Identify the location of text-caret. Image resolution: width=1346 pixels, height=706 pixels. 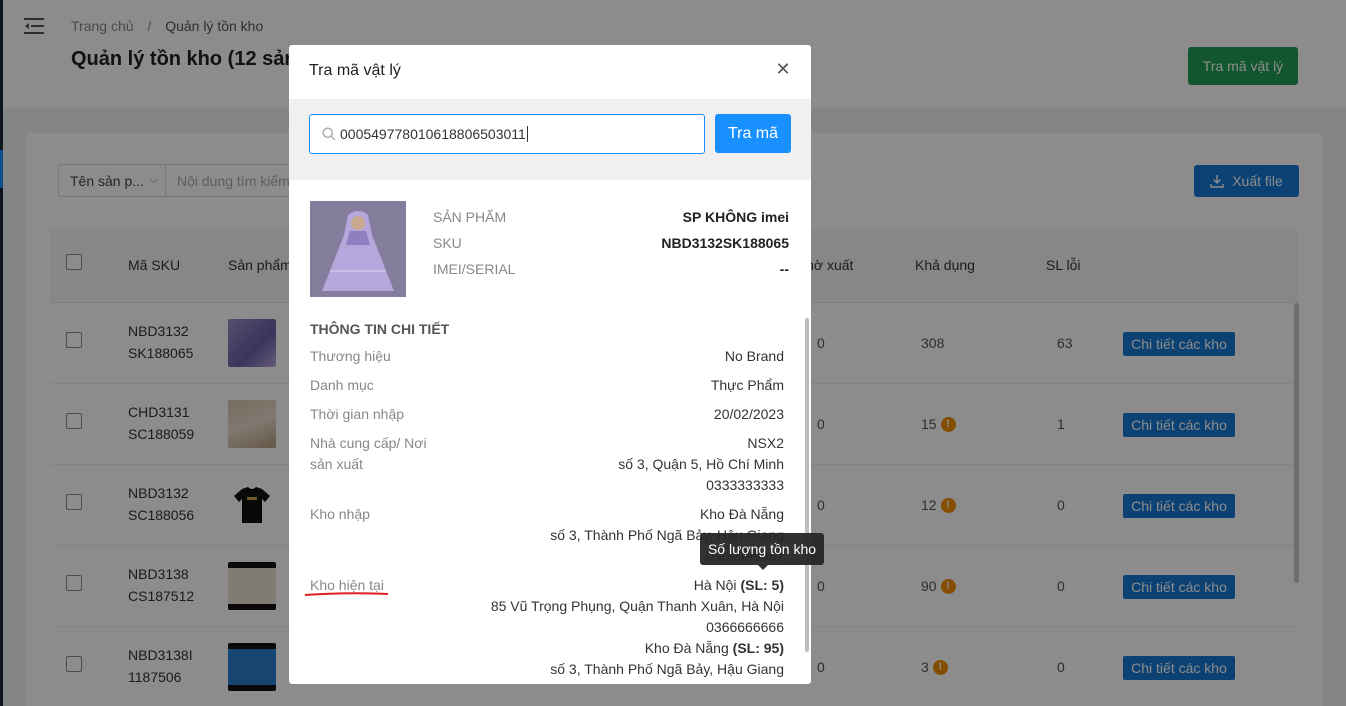
(527, 134).